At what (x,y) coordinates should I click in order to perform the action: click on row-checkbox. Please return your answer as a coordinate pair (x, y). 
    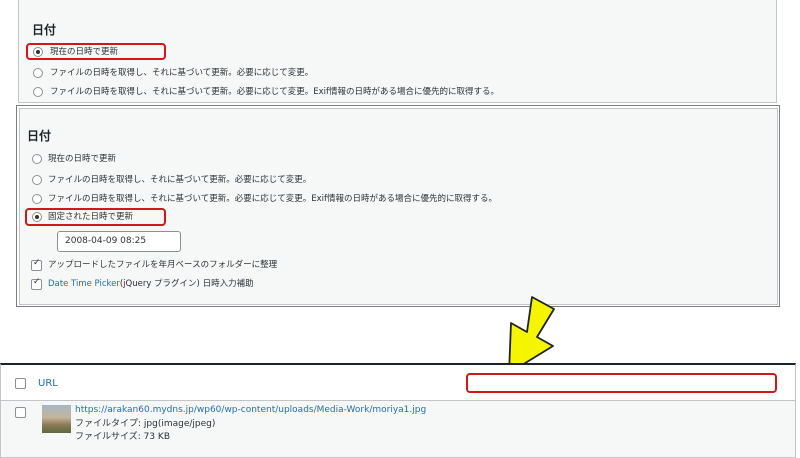
    Looking at the image, I should click on (20, 412).